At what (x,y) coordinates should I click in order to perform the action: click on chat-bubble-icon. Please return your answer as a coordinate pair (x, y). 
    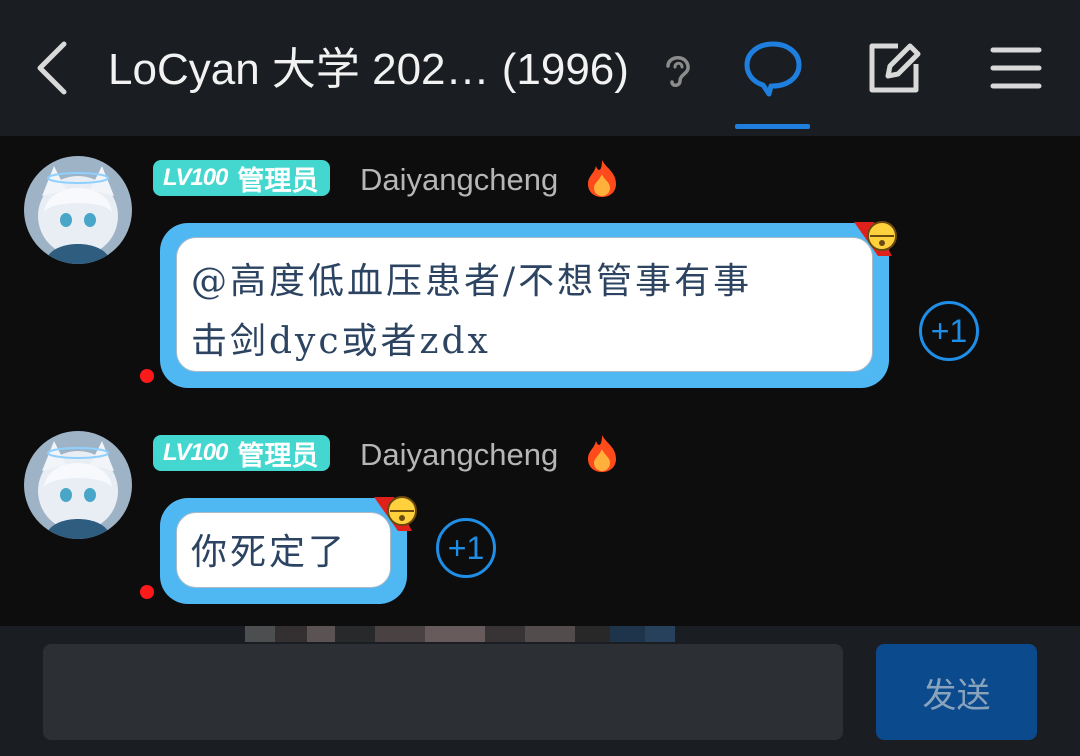
    Looking at the image, I should click on (773, 68).